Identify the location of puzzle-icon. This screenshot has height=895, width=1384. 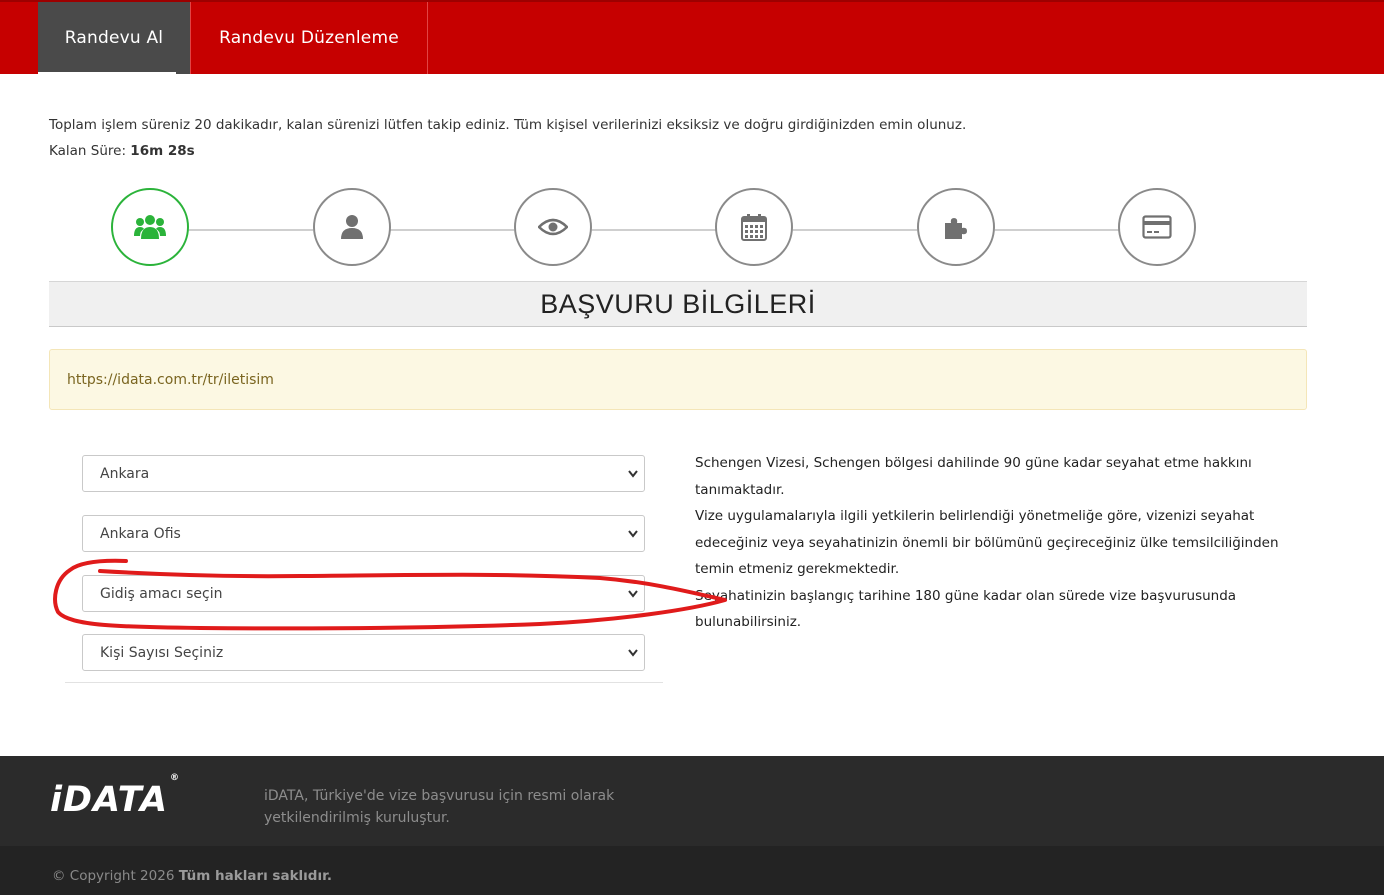
(956, 228).